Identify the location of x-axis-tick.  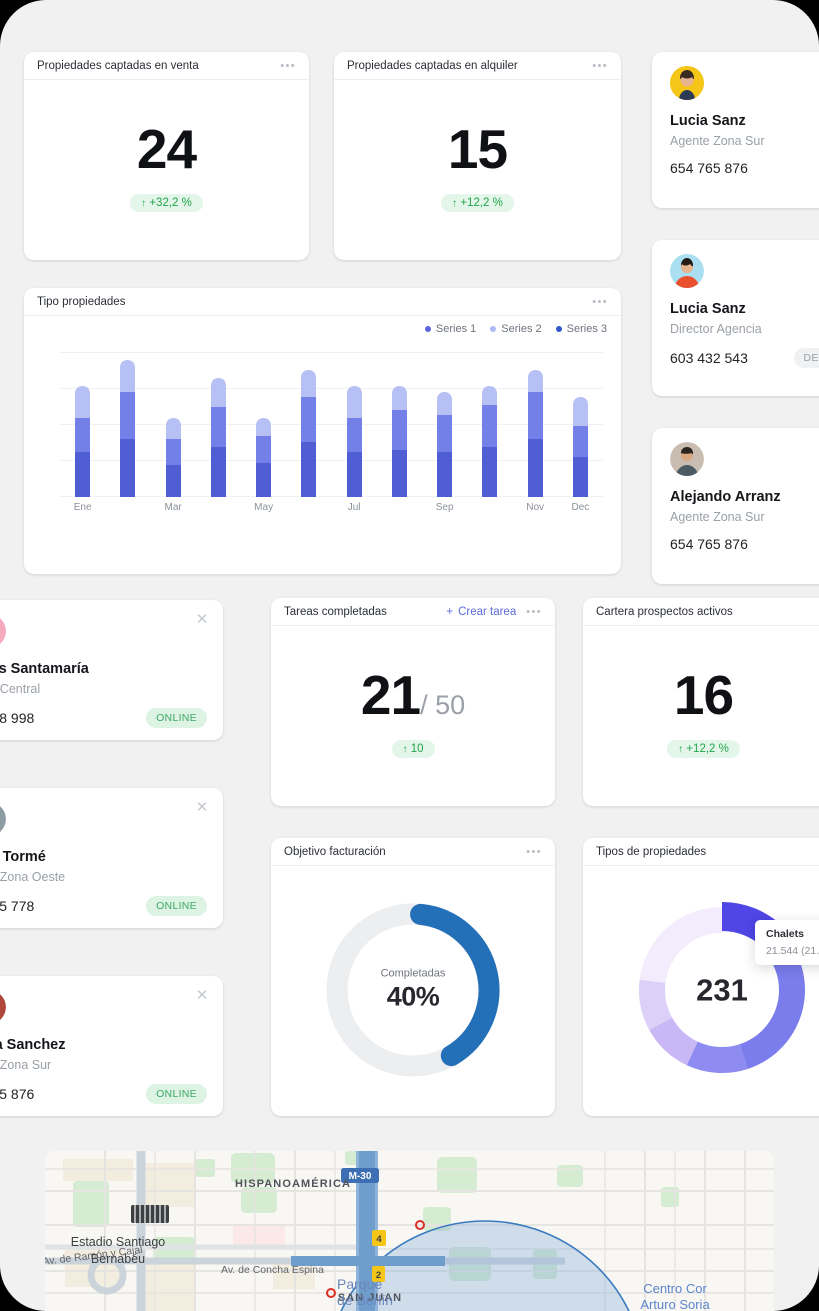
(399, 507).